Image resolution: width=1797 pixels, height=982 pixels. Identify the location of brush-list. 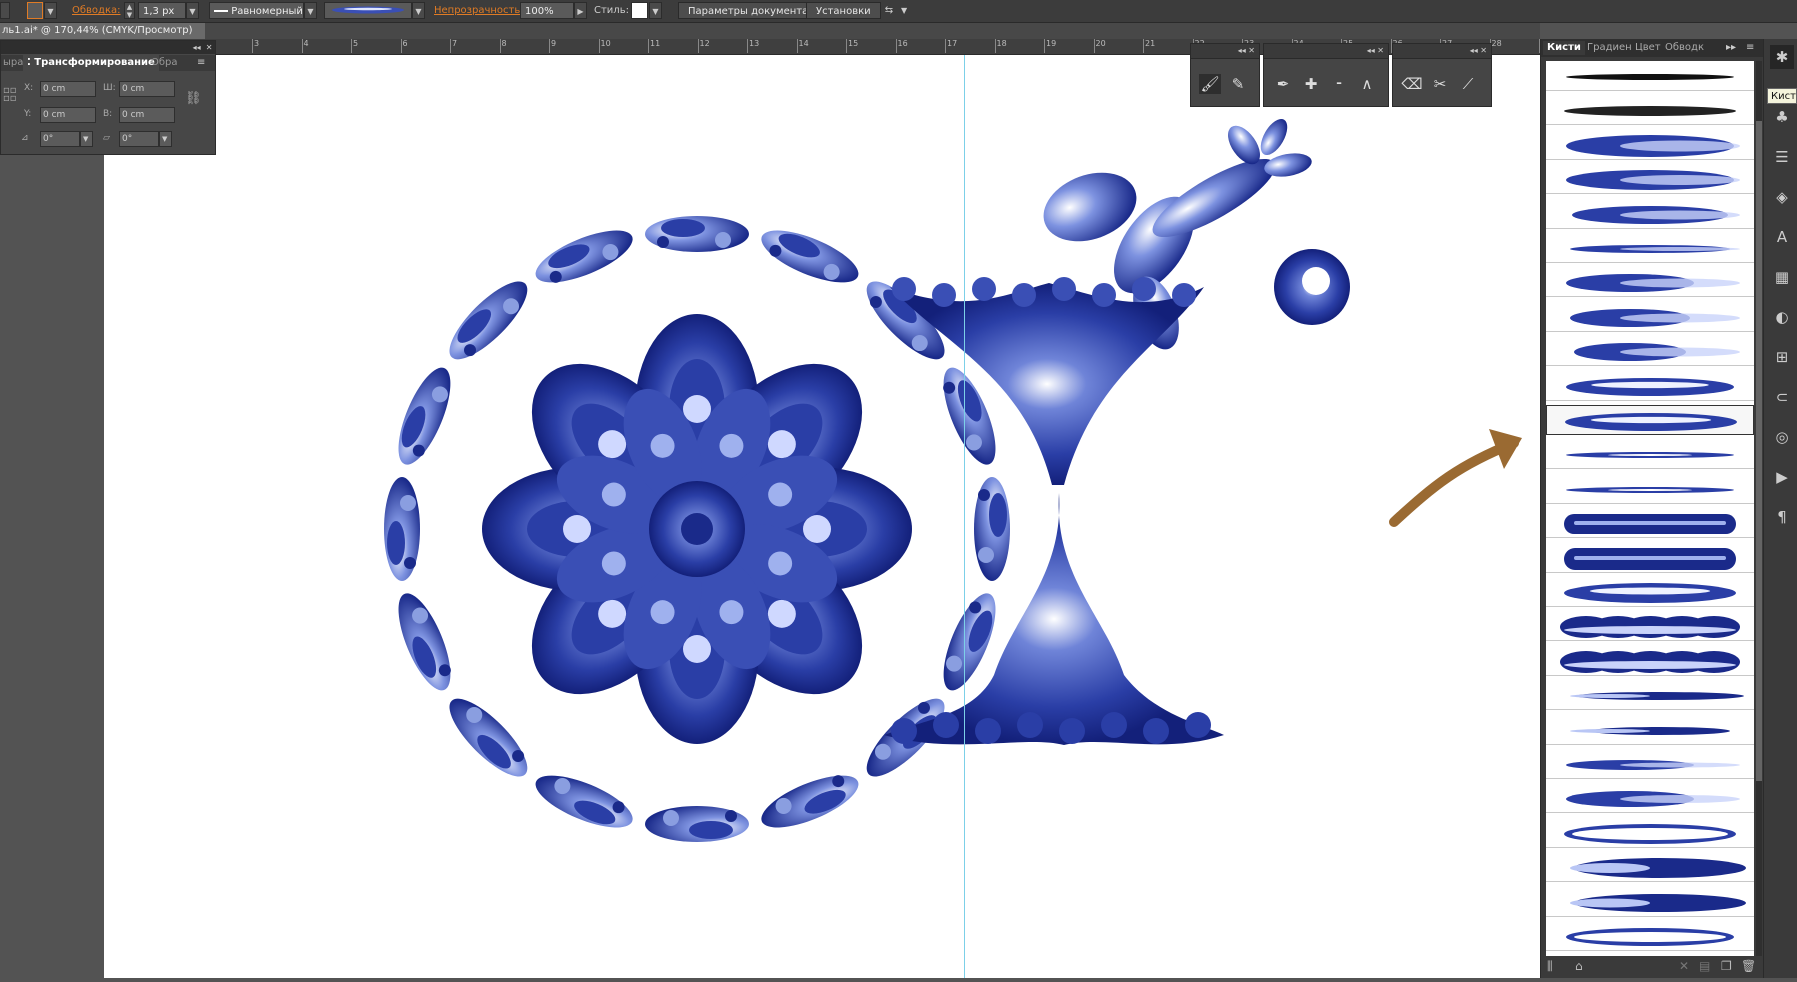
(1650, 508).